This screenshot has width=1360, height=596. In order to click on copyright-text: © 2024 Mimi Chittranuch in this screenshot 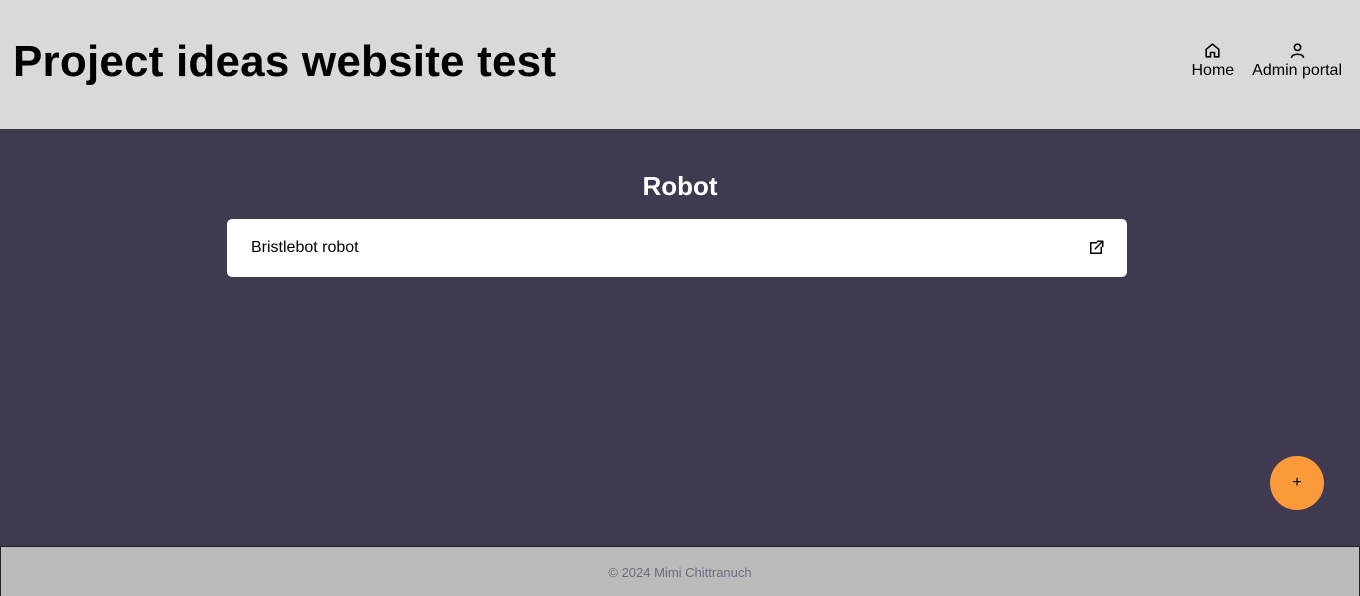, I will do `click(680, 572)`.